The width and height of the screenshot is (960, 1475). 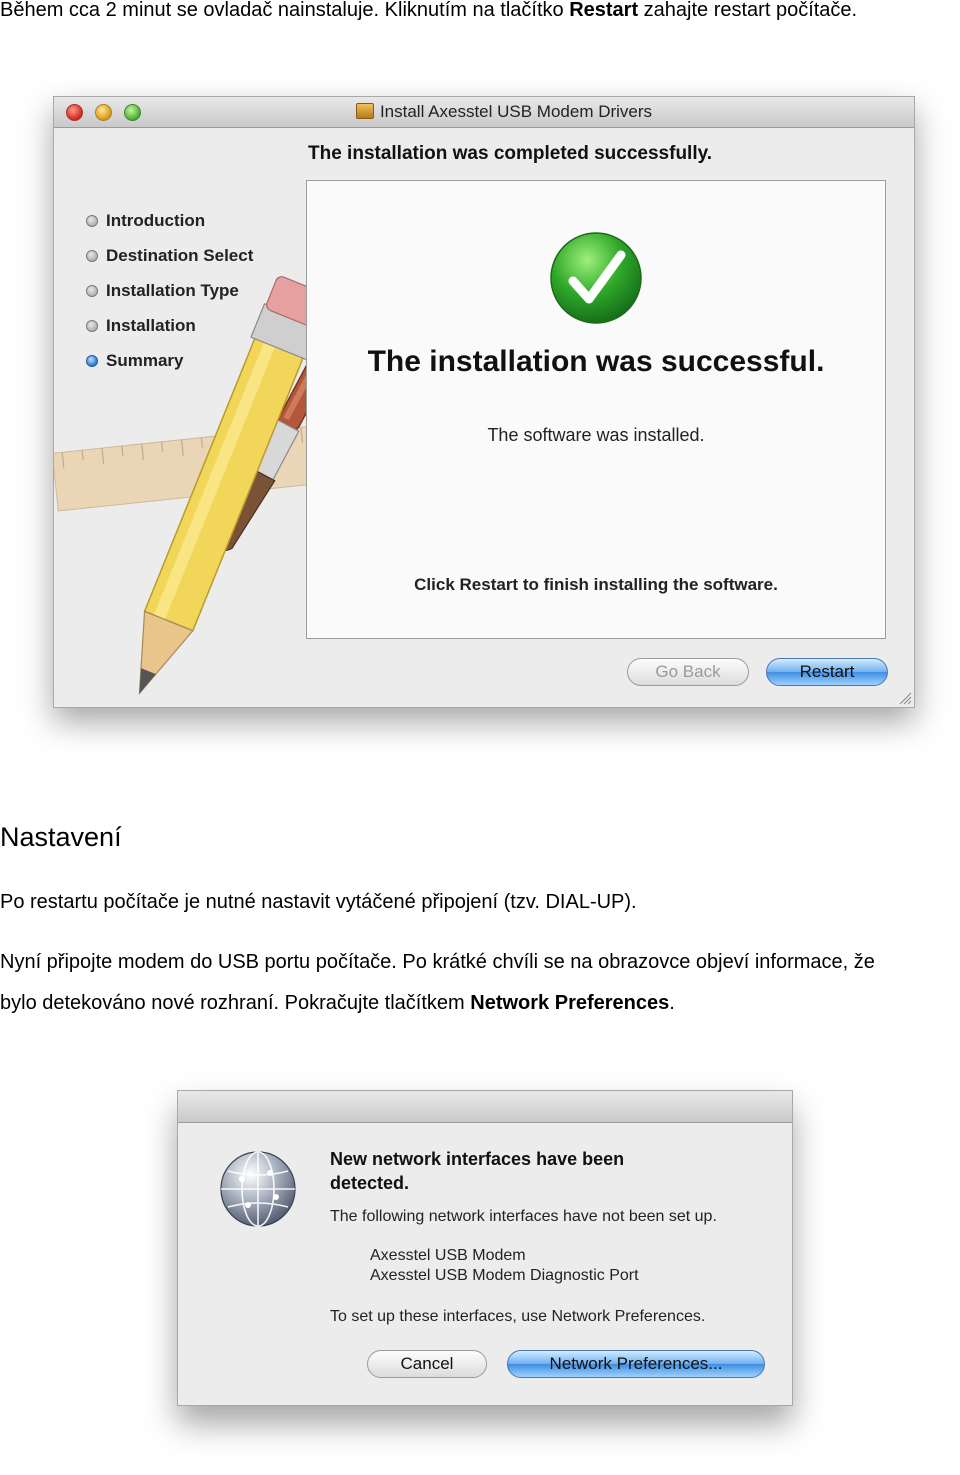 I want to click on success-subtitle: The software was installed., so click(x=596, y=435).